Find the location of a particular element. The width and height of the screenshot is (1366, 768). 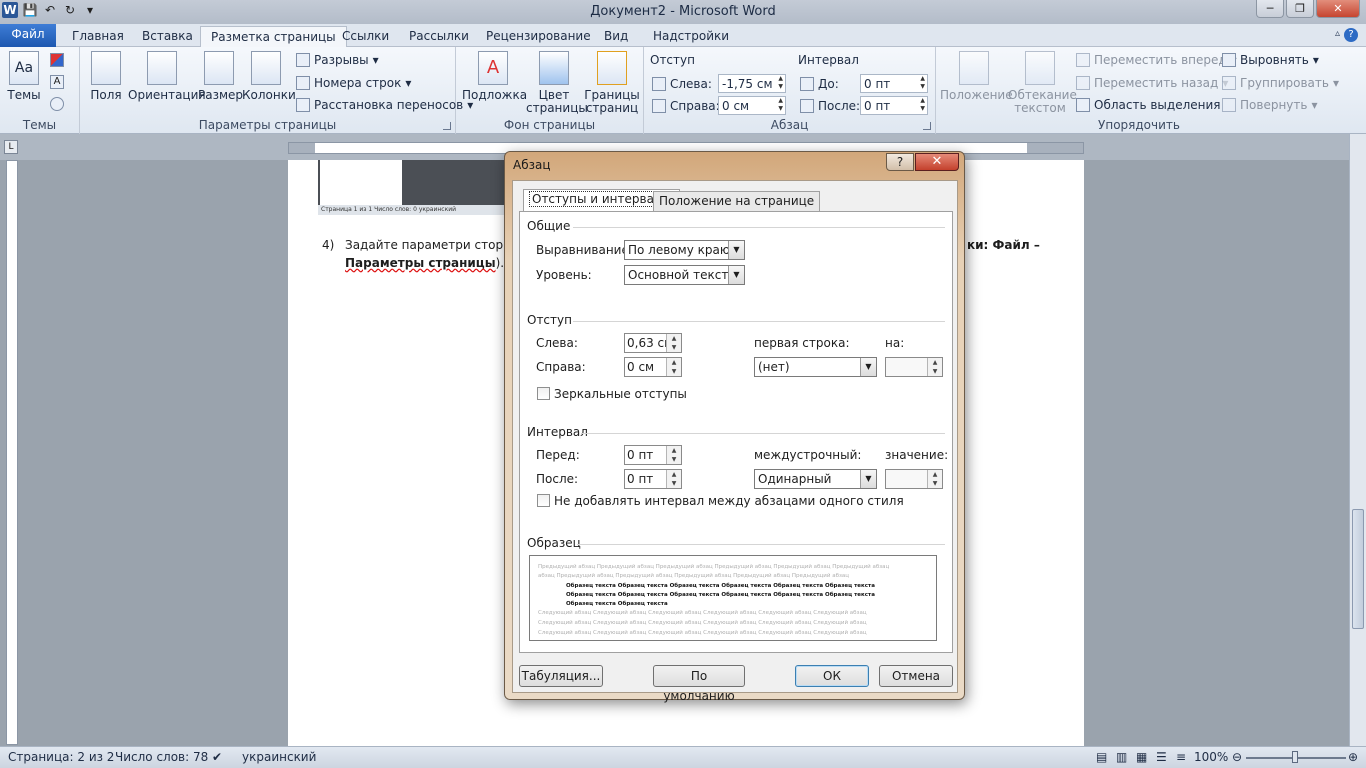

watermark-button: A Подложка is located at coordinates (494, 76).